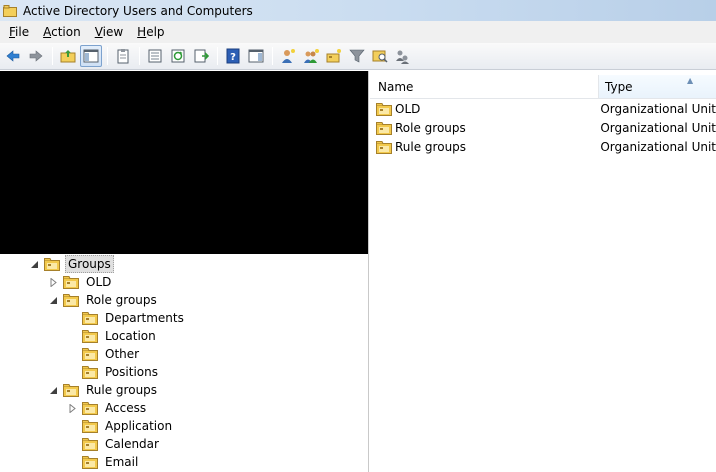 The width and height of the screenshot is (716, 472). Describe the element at coordinates (122, 462) in the screenshot. I see `tree-node-label: Email` at that location.